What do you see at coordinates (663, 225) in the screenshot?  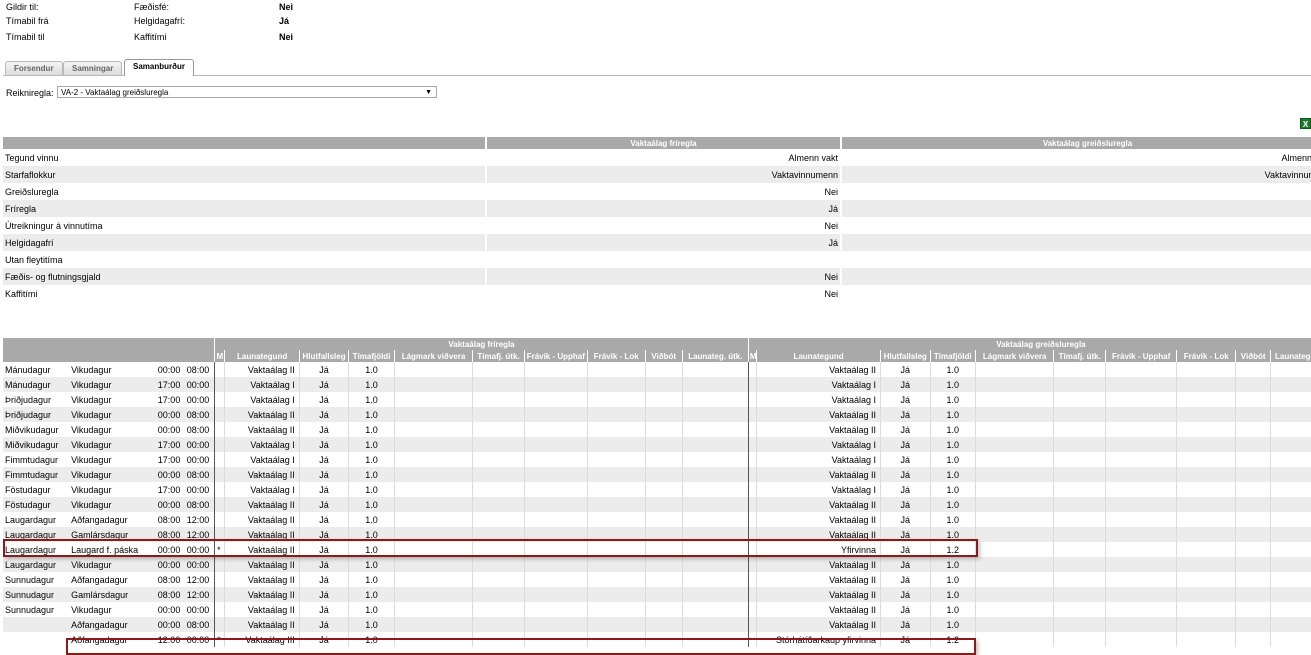 I see `summary-value-a: Nei` at bounding box center [663, 225].